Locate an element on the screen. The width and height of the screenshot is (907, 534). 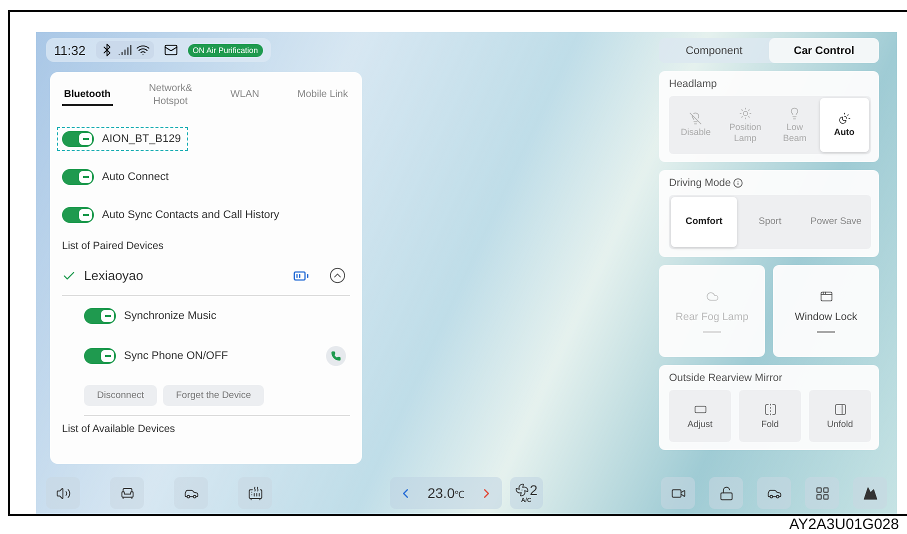
headlamp-option: Disable is located at coordinates (695, 125).